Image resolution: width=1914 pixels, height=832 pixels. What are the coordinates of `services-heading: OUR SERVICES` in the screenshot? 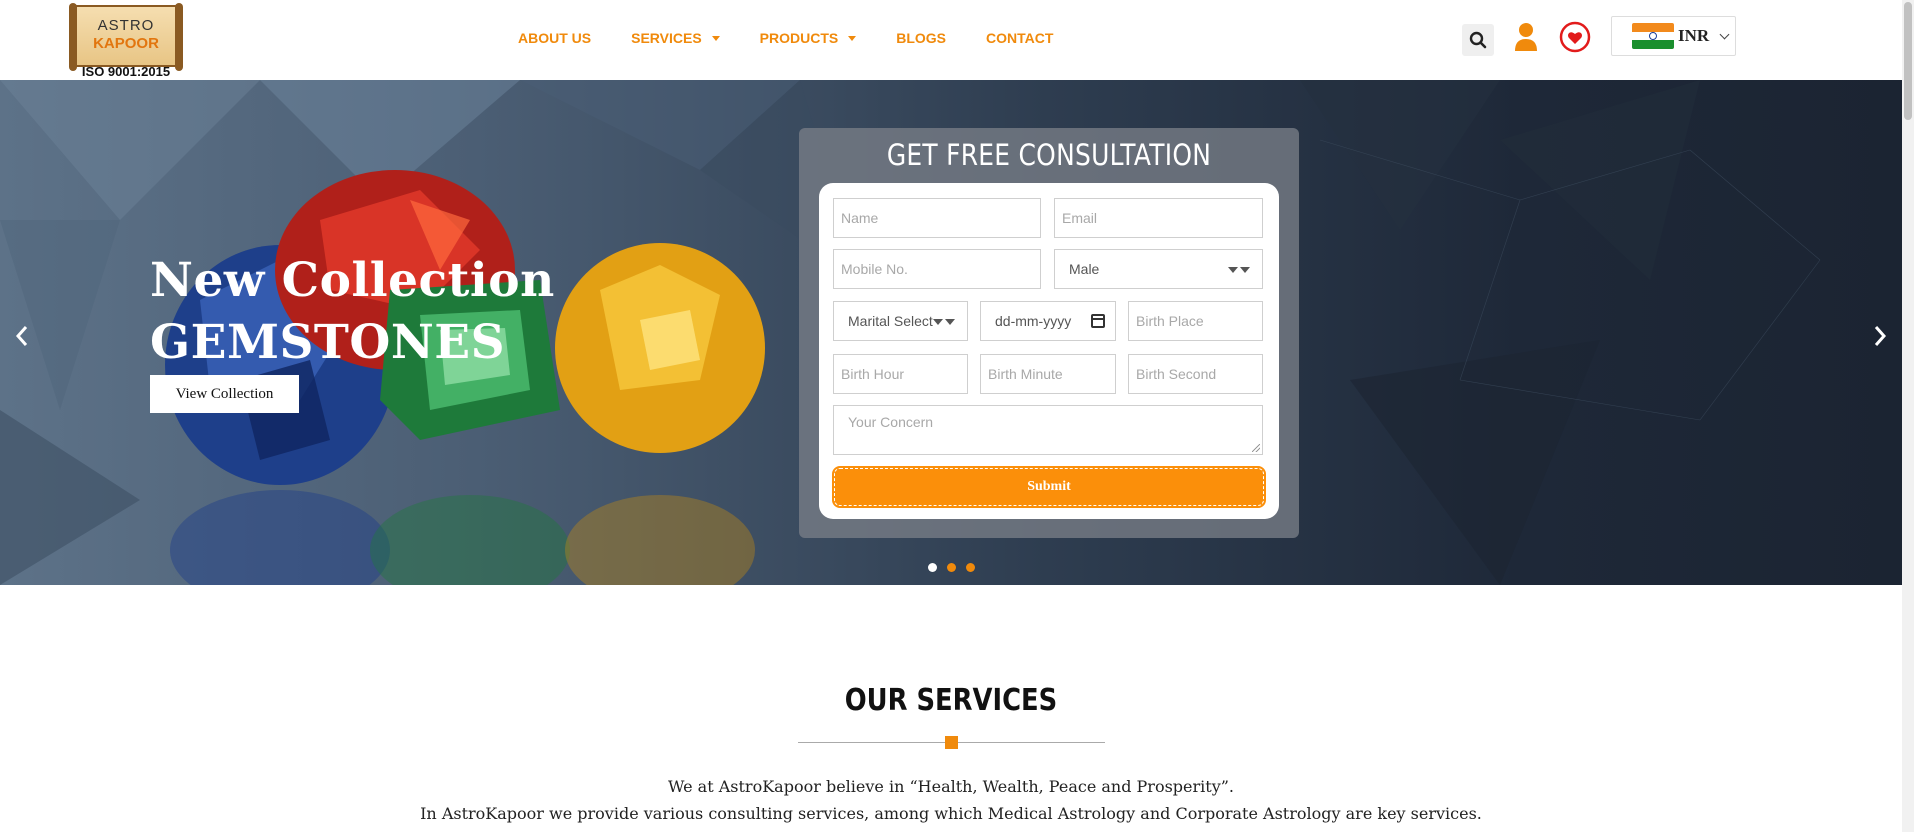 It's located at (951, 700).